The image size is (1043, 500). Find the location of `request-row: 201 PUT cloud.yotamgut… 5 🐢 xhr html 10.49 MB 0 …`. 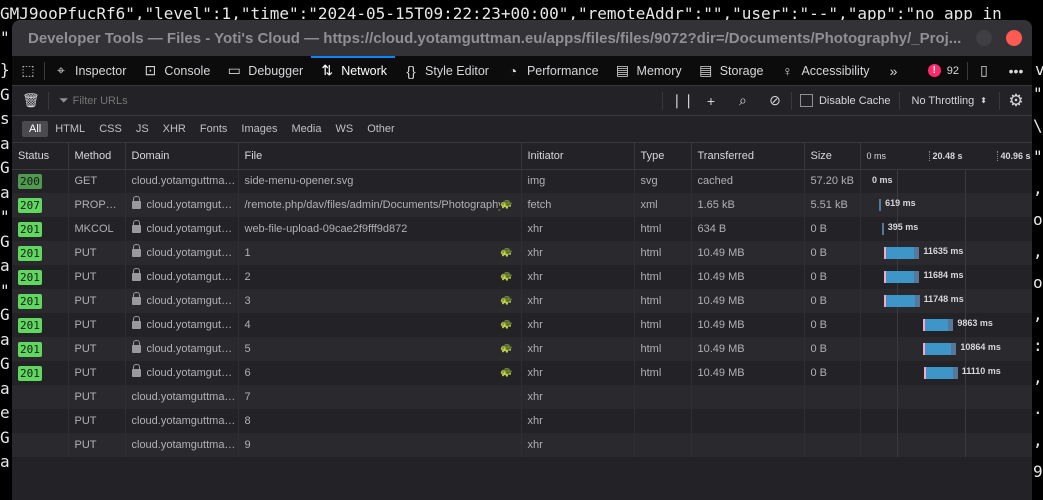

request-row: 201 PUT cloud.yotamgut… 5 🐢 xhr html 10.49 MB 0 … is located at coordinates (522, 349).